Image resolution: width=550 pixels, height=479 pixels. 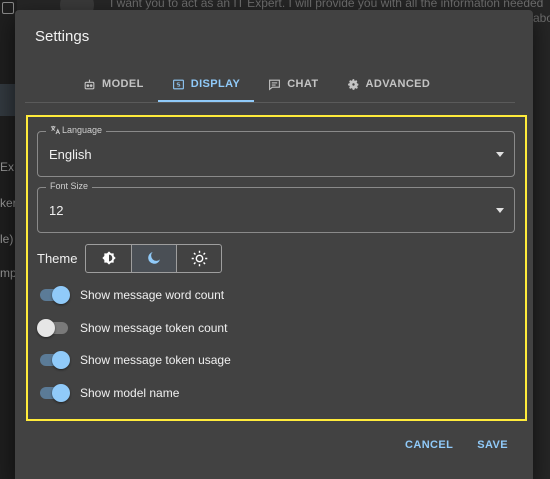 I want to click on language-label: Language, so click(x=76, y=130).